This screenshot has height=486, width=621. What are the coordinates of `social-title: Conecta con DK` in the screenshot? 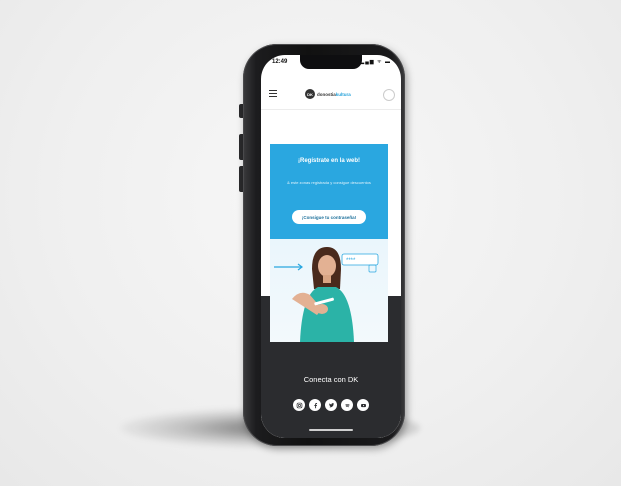 It's located at (331, 379).